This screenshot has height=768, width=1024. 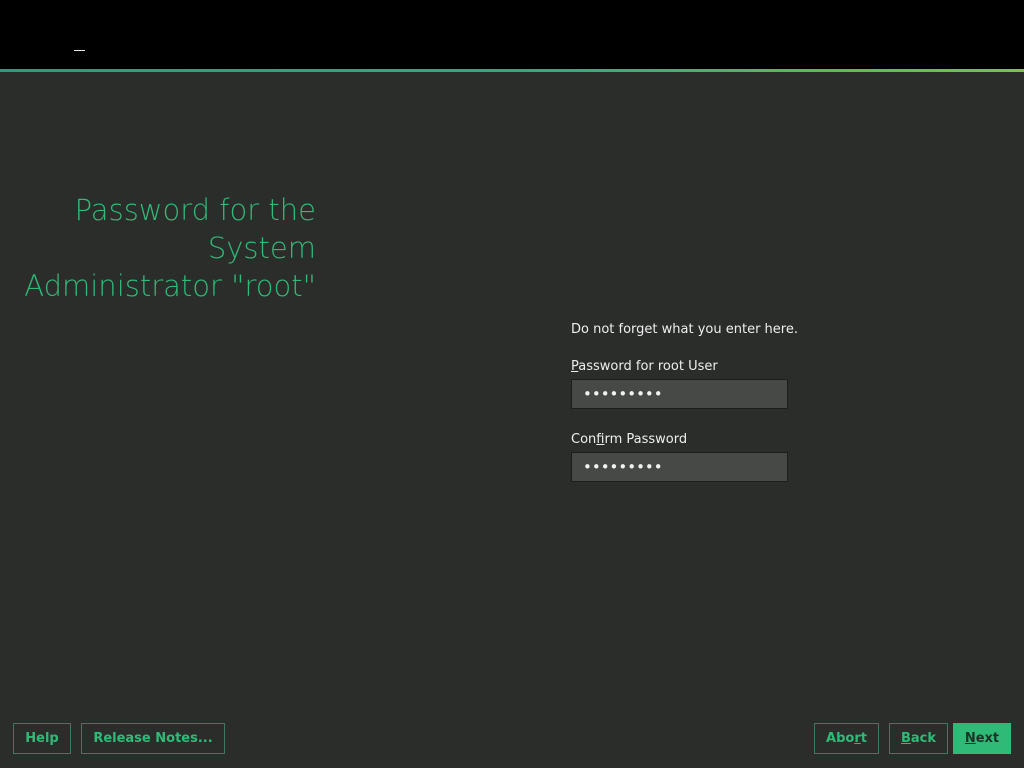 I want to click on back-label-text: ack, so click(x=923, y=738).